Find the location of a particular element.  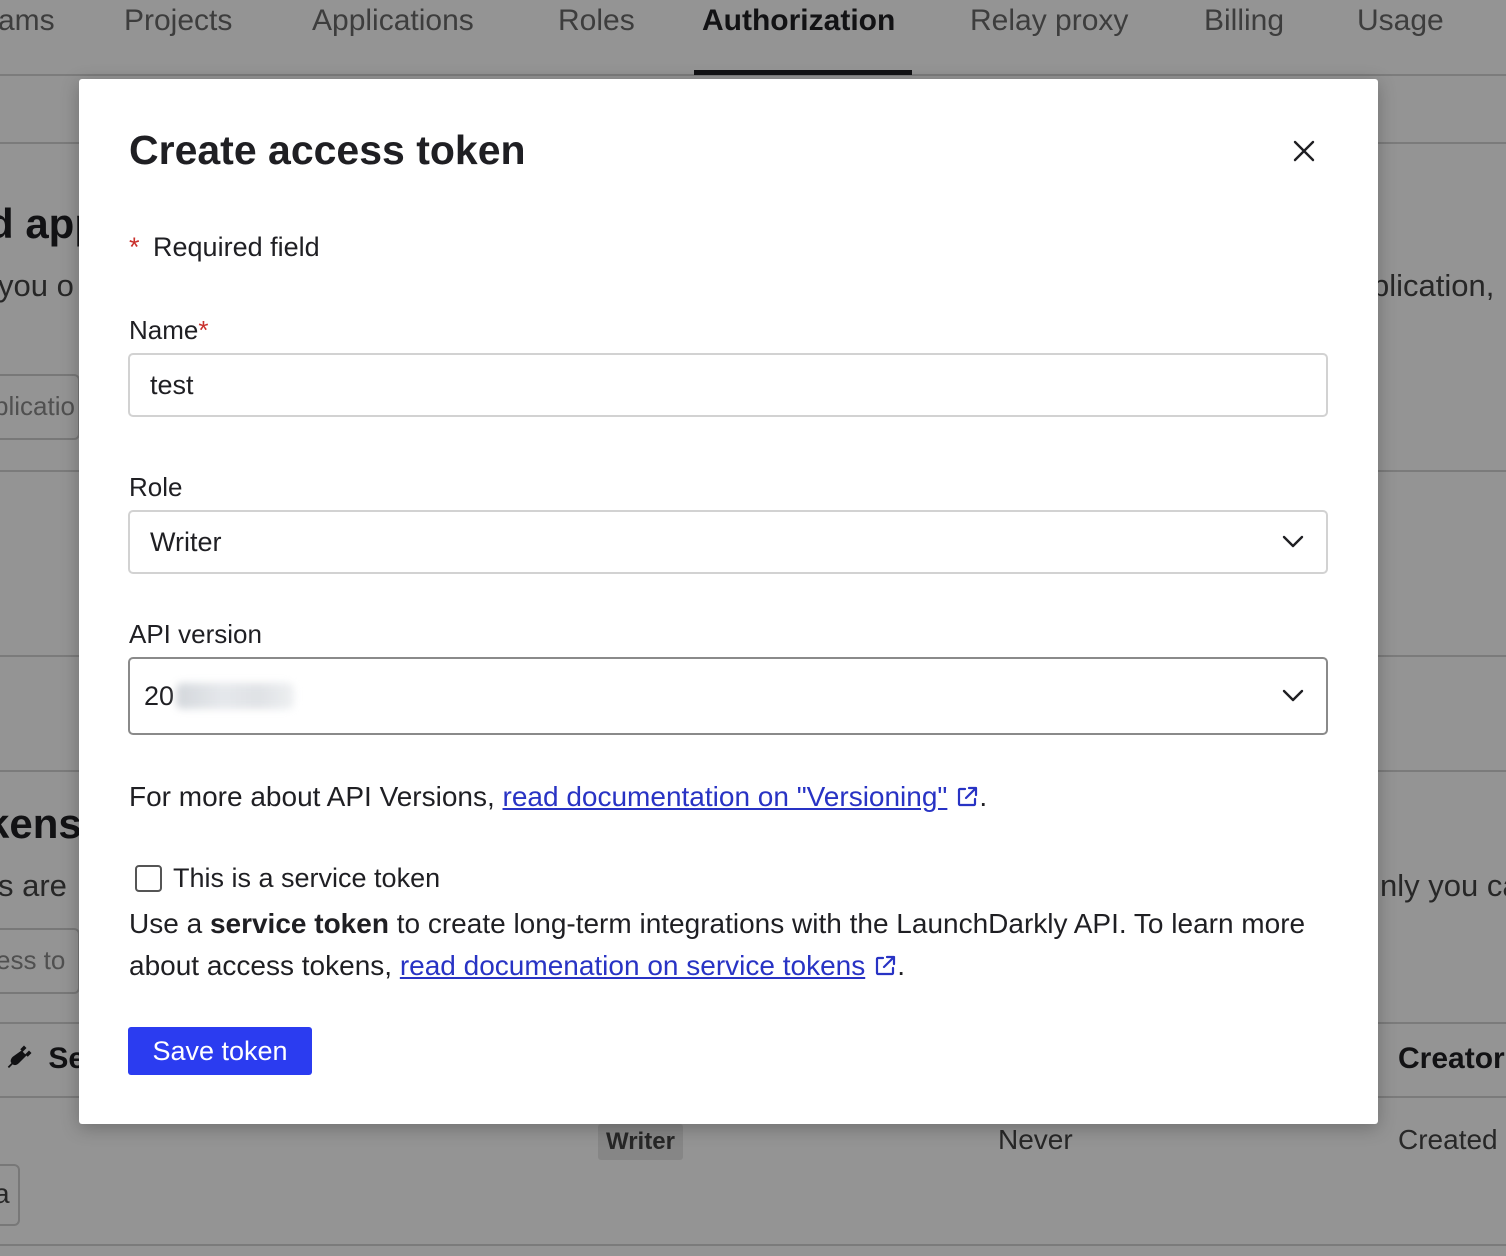

close-button is located at coordinates (1304, 151).